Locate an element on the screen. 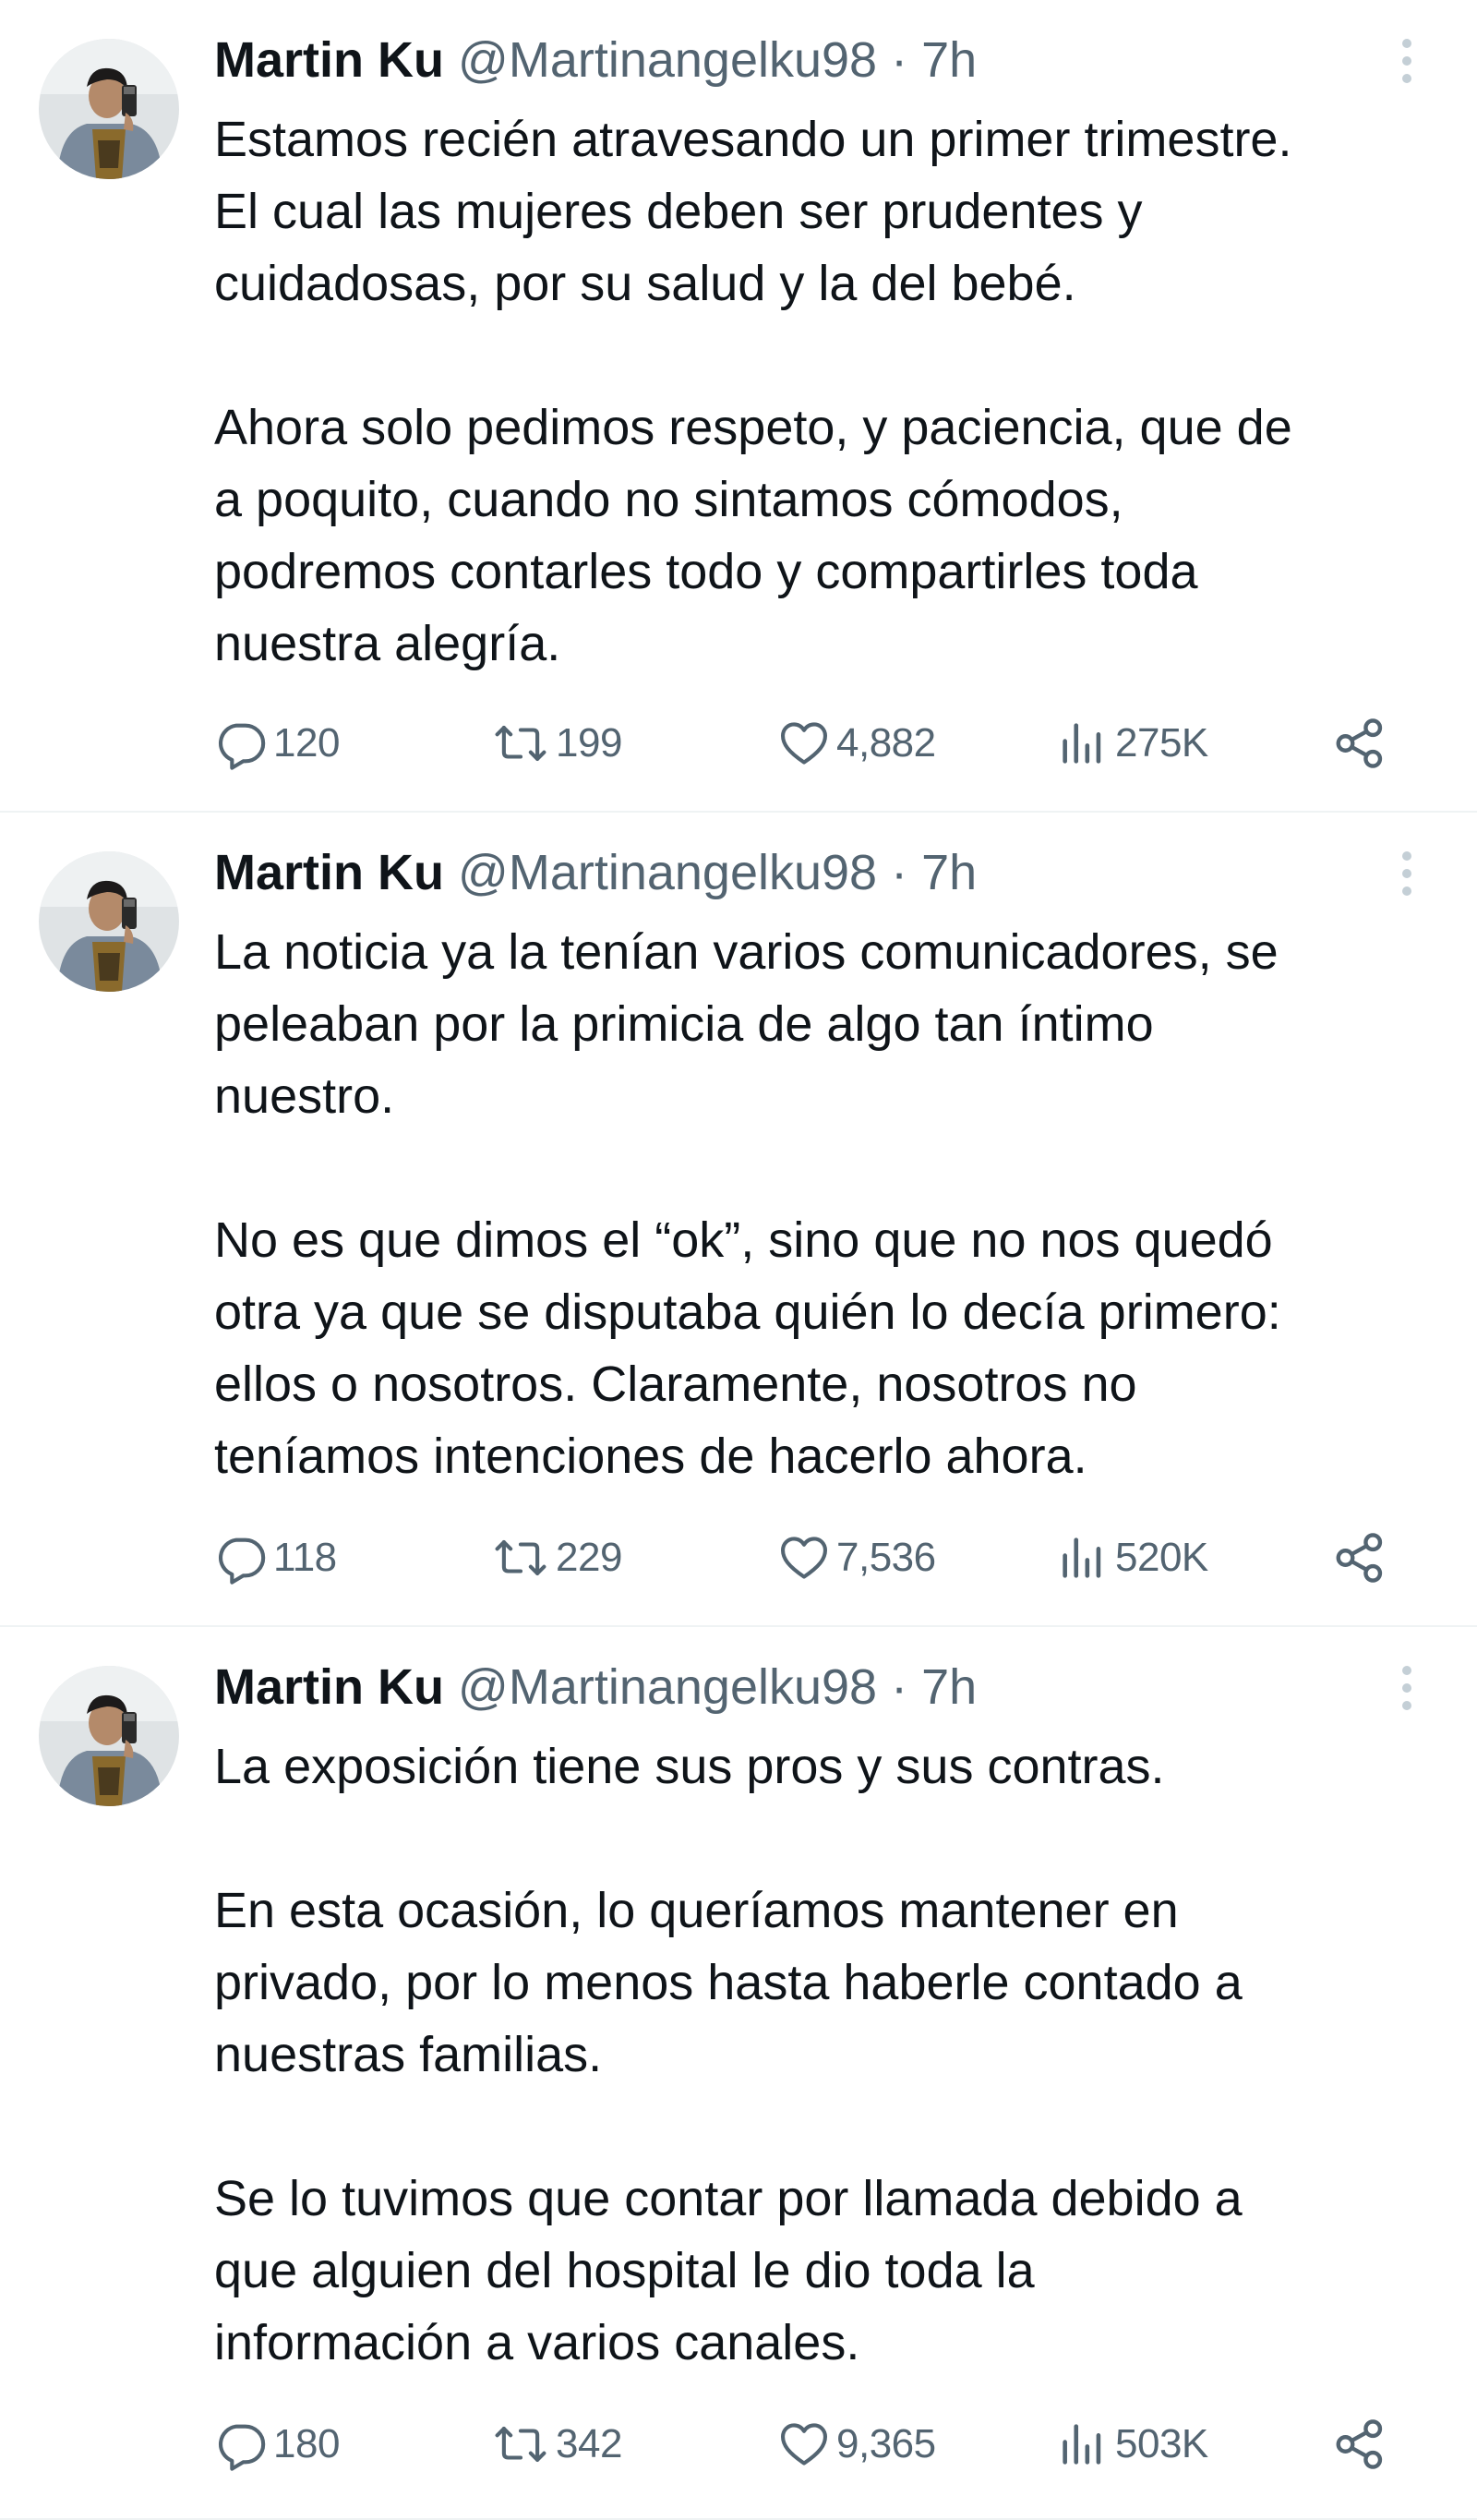  reply-count: 180 is located at coordinates (306, 2443).